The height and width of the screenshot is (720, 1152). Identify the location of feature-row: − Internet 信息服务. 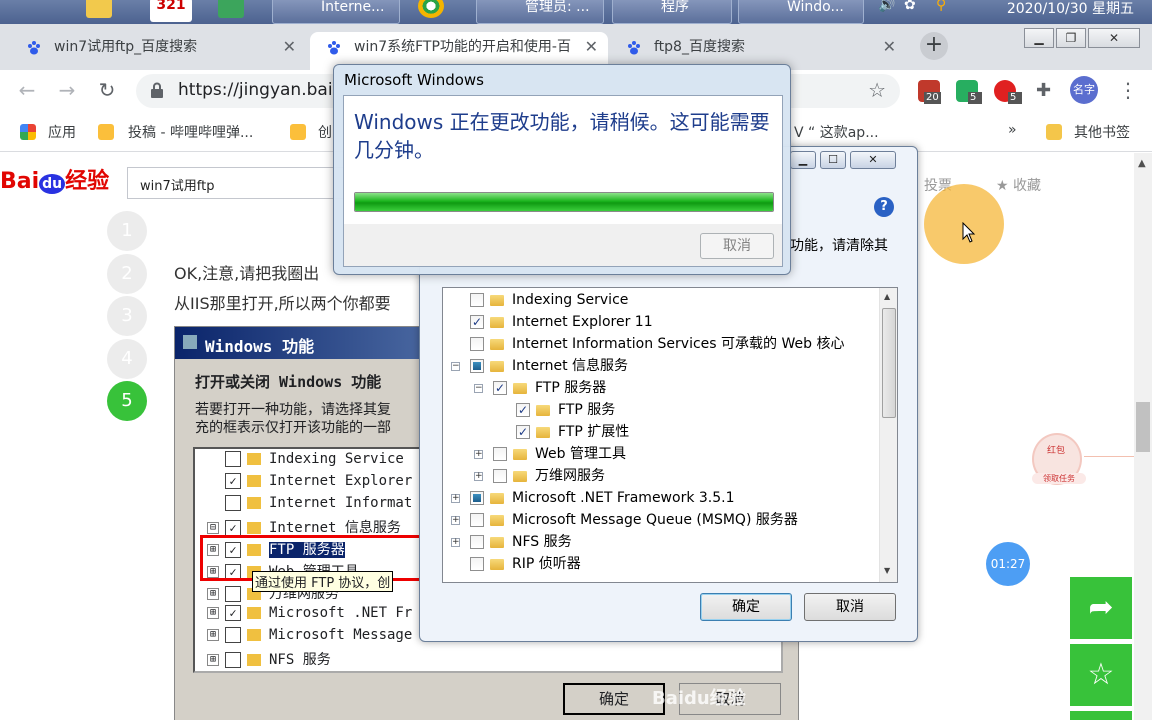
(539, 366).